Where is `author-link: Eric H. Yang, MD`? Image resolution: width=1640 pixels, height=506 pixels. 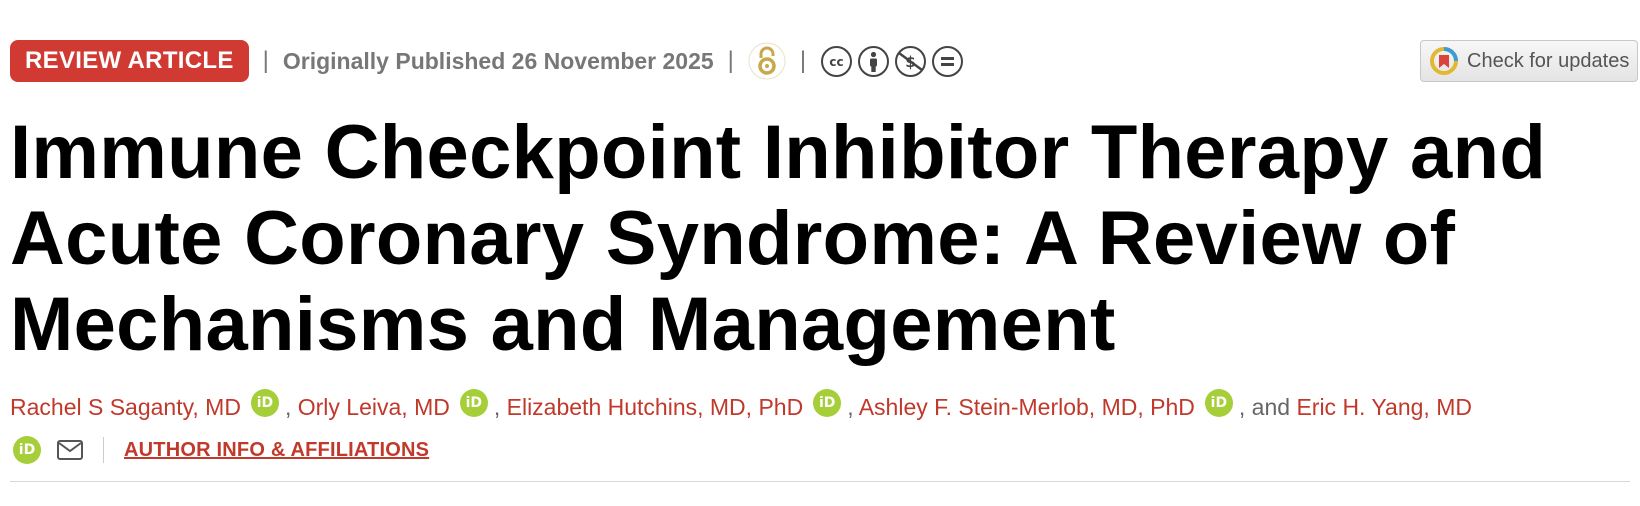
author-link: Eric H. Yang, MD is located at coordinates (1384, 407).